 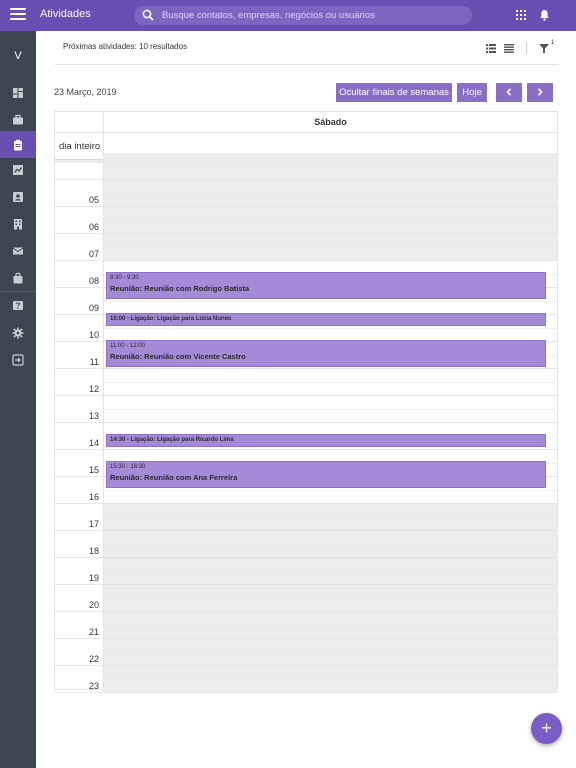 I want to click on today-button: Hoje, so click(x=472, y=92).